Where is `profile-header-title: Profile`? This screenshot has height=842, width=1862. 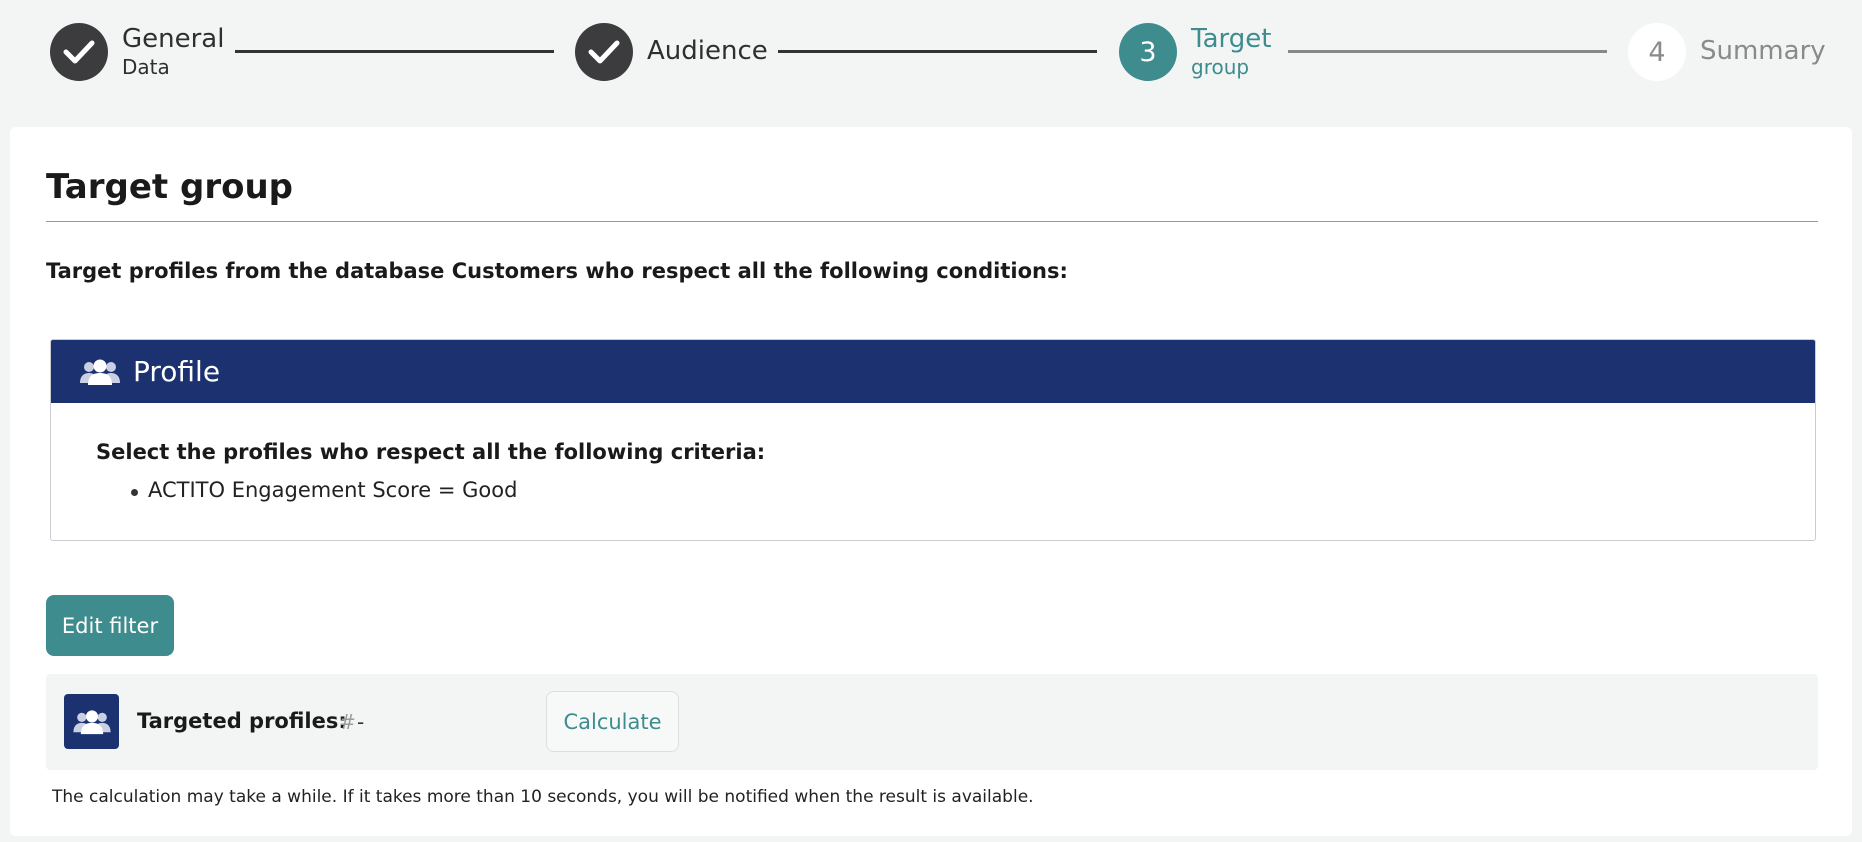
profile-header-title: Profile is located at coordinates (177, 371).